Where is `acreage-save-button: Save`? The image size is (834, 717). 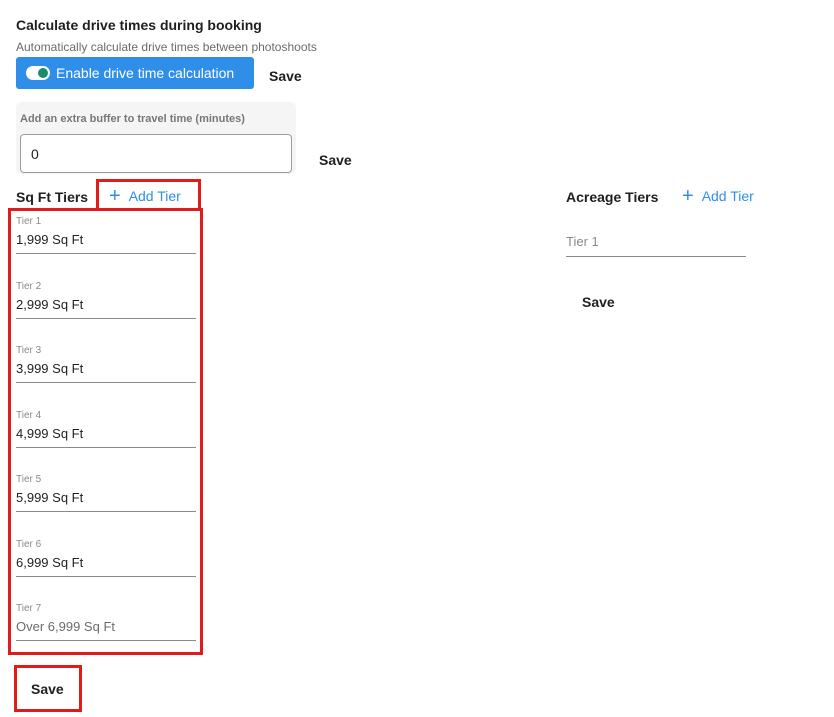 acreage-save-button: Save is located at coordinates (598, 302).